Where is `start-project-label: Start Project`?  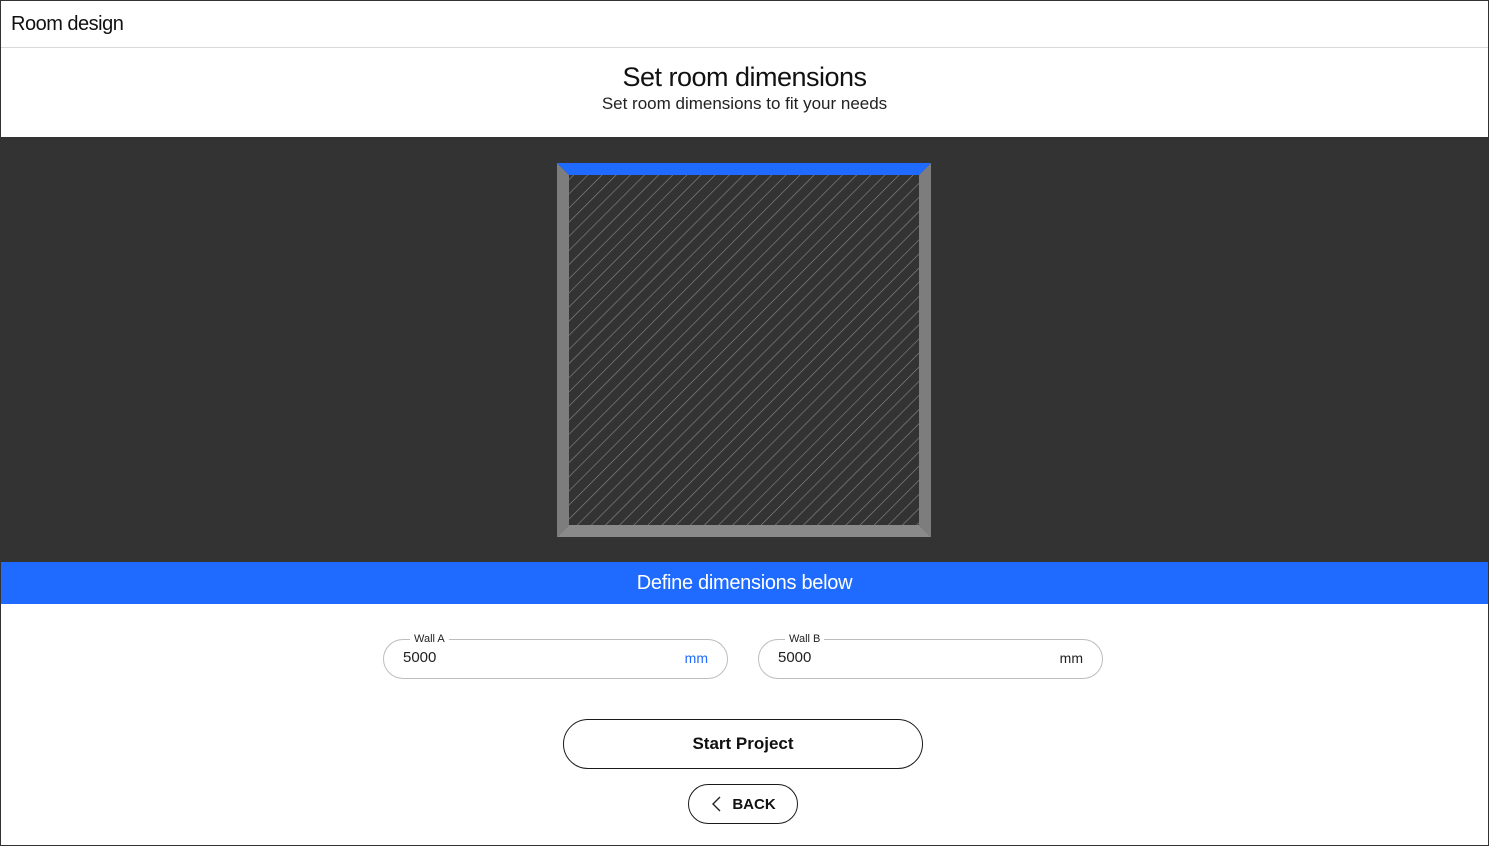
start-project-label: Start Project is located at coordinates (743, 743).